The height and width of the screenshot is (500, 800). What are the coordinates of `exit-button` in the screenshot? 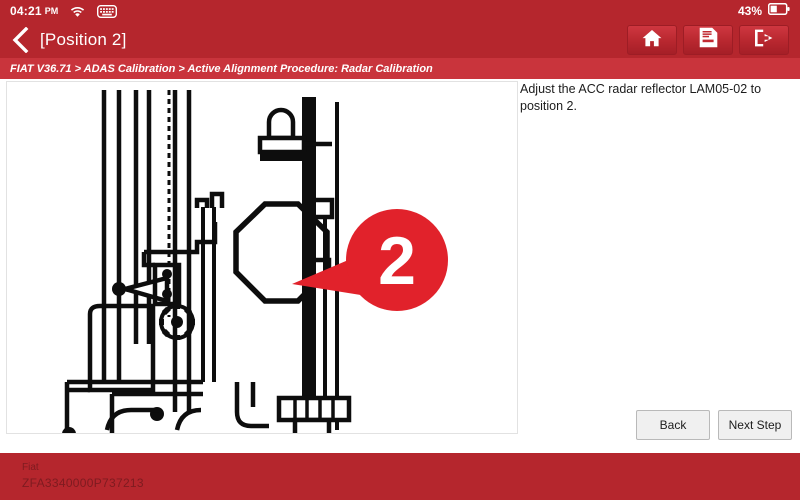 It's located at (764, 40).